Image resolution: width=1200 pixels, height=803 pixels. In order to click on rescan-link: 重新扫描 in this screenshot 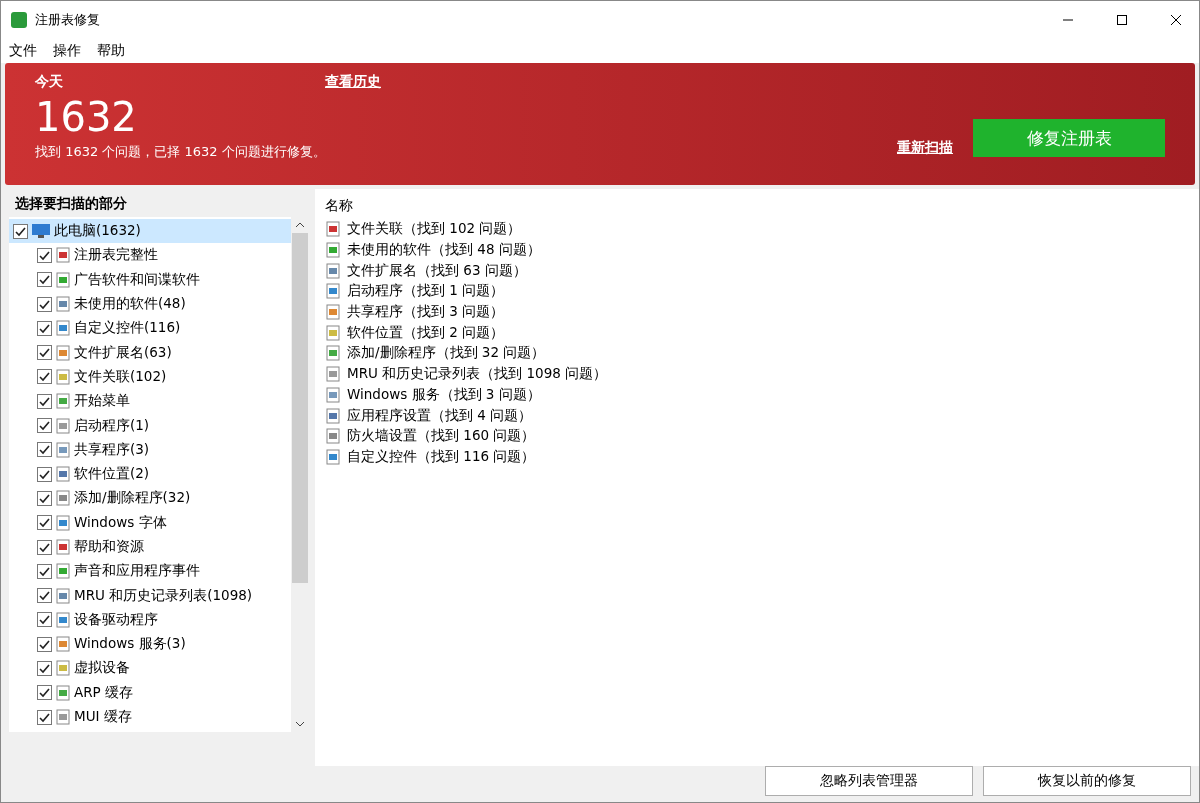, I will do `click(925, 148)`.